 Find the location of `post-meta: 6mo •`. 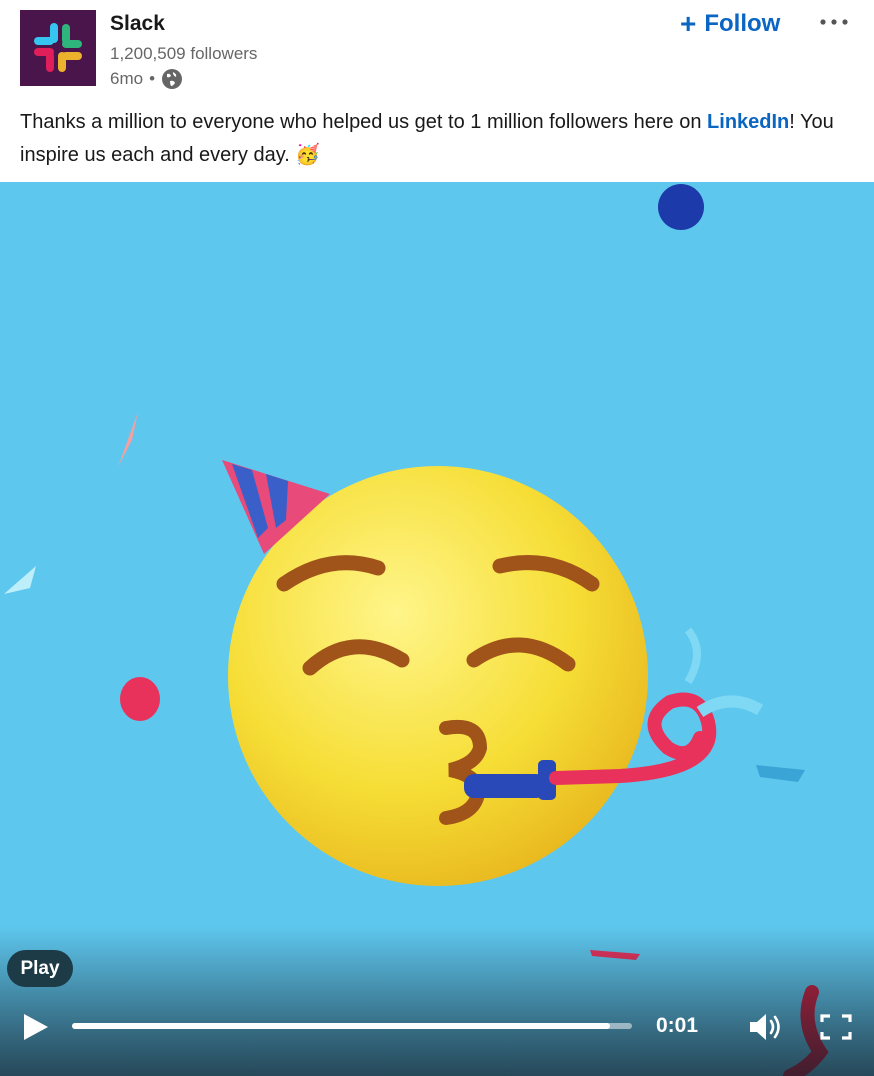

post-meta: 6mo • is located at coordinates (146, 79).